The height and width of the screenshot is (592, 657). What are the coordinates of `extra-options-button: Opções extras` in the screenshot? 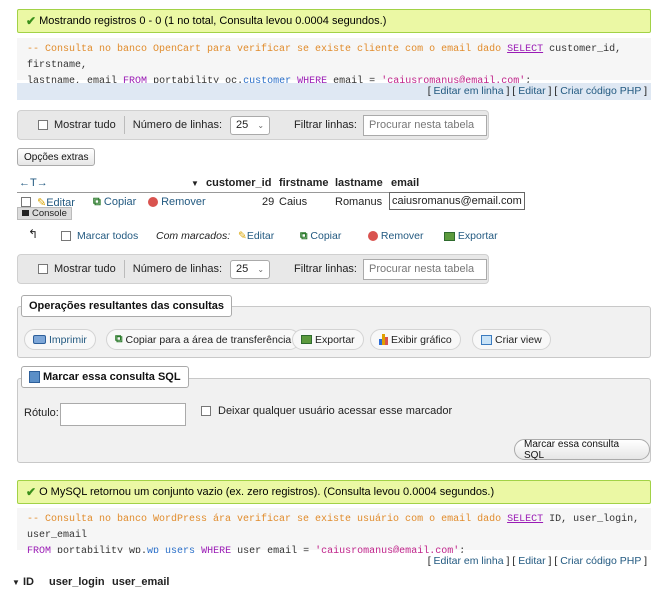 It's located at (56, 157).